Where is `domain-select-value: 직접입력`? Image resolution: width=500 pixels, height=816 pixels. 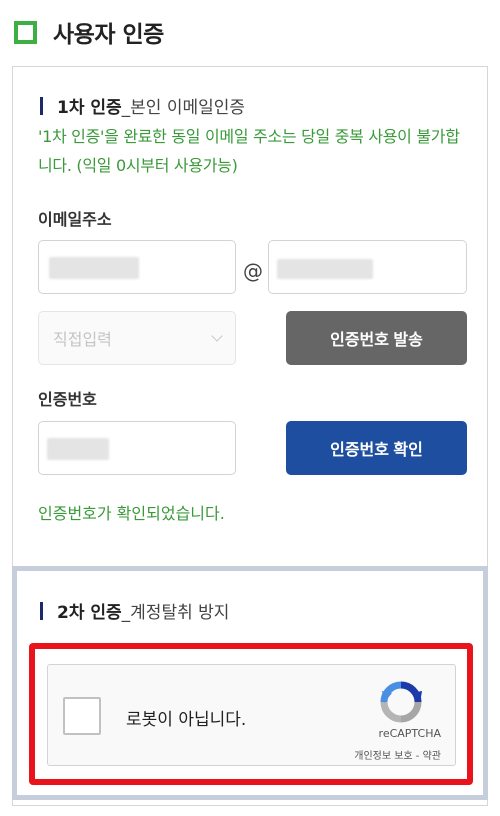 domain-select-value: 직접입력 is located at coordinates (82, 339).